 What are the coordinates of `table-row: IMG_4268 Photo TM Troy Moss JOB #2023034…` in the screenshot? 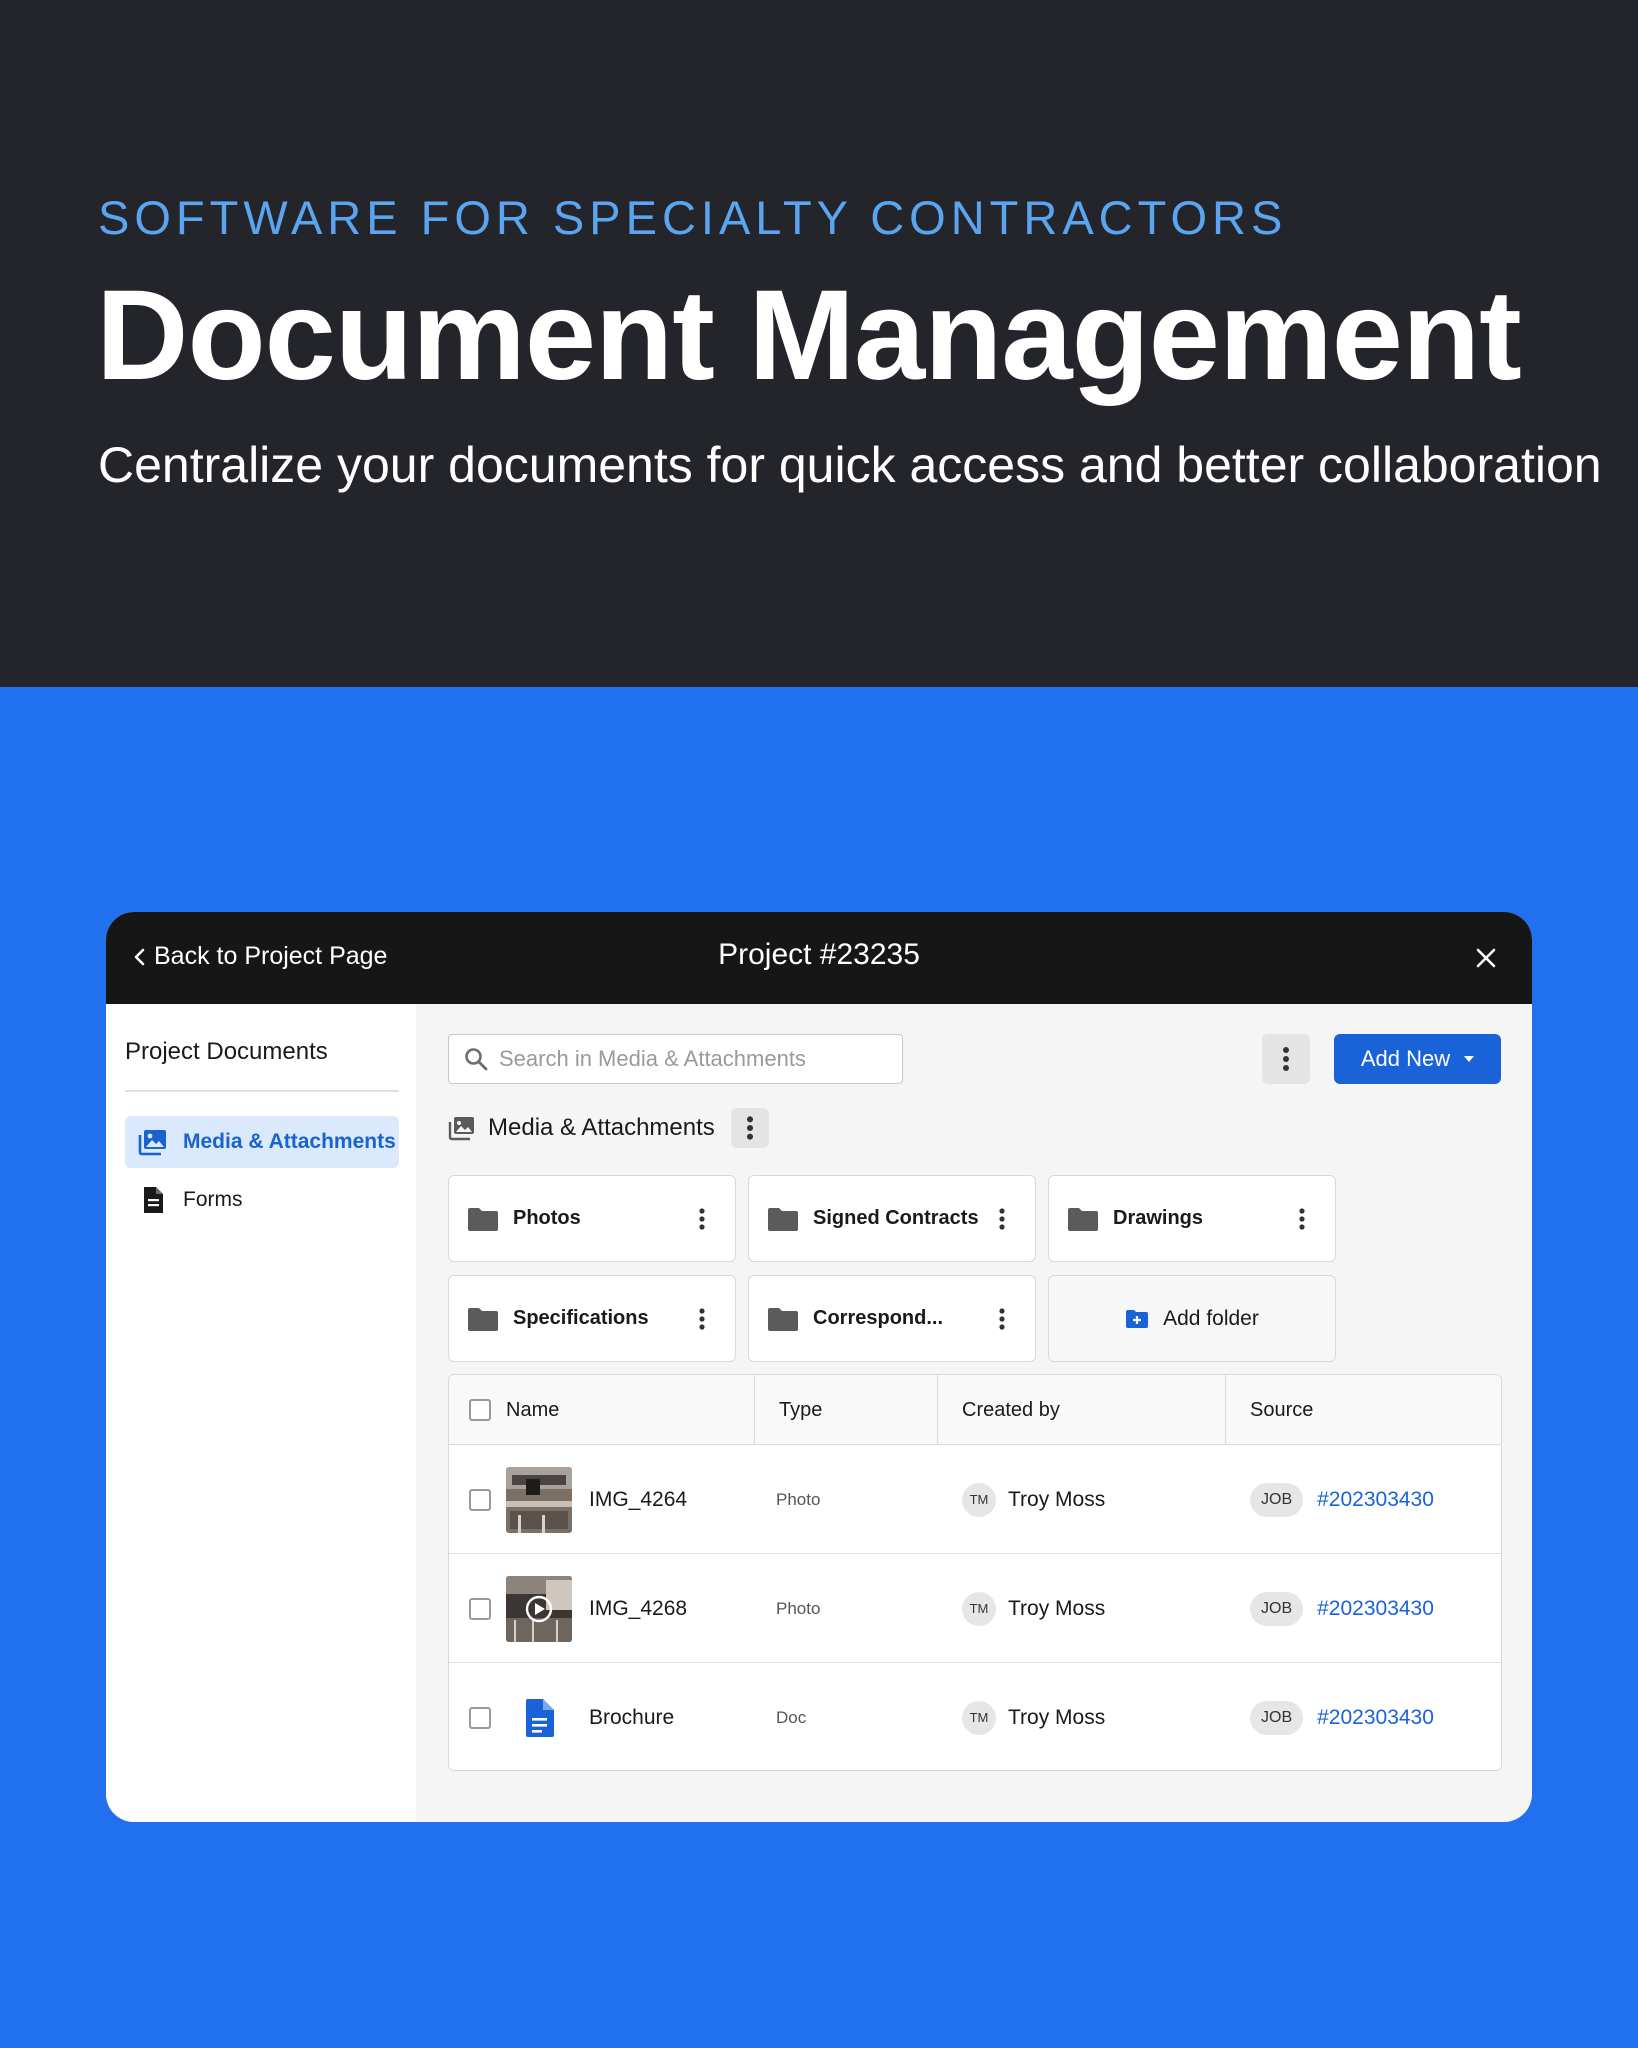 It's located at (975, 1608).